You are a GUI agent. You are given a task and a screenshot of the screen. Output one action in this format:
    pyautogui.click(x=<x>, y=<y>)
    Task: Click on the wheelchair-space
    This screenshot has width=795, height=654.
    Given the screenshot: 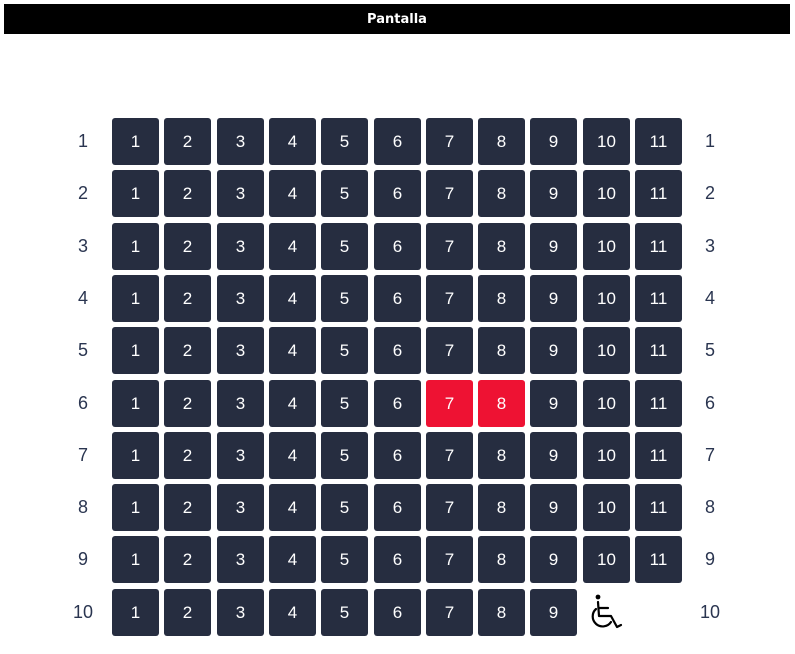 What is the action you would take?
    pyautogui.click(x=606, y=612)
    